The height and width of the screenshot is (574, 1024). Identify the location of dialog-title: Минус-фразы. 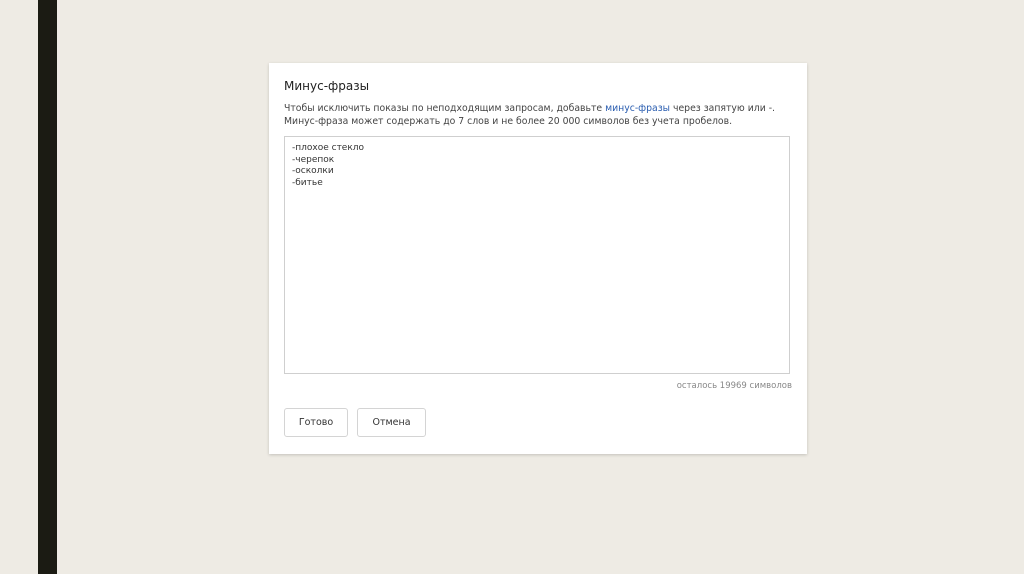
(327, 86).